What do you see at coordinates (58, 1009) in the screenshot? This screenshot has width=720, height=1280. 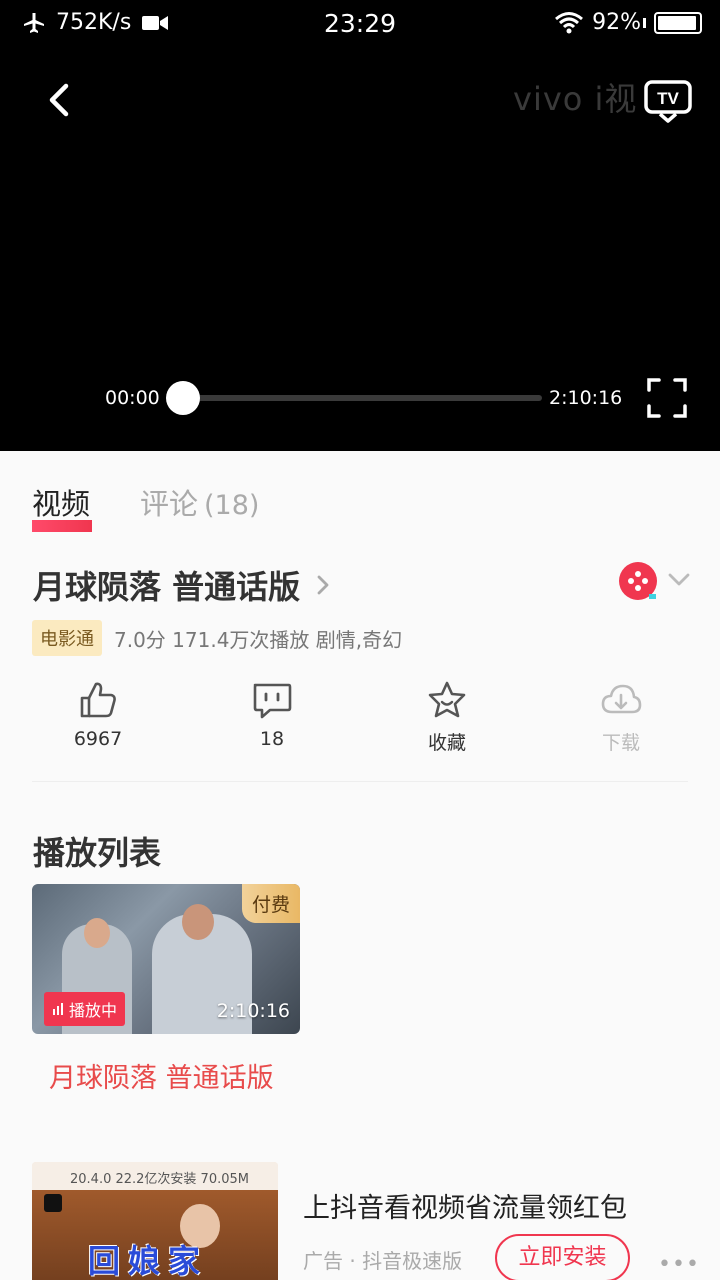 I see `equalizer-icon` at bounding box center [58, 1009].